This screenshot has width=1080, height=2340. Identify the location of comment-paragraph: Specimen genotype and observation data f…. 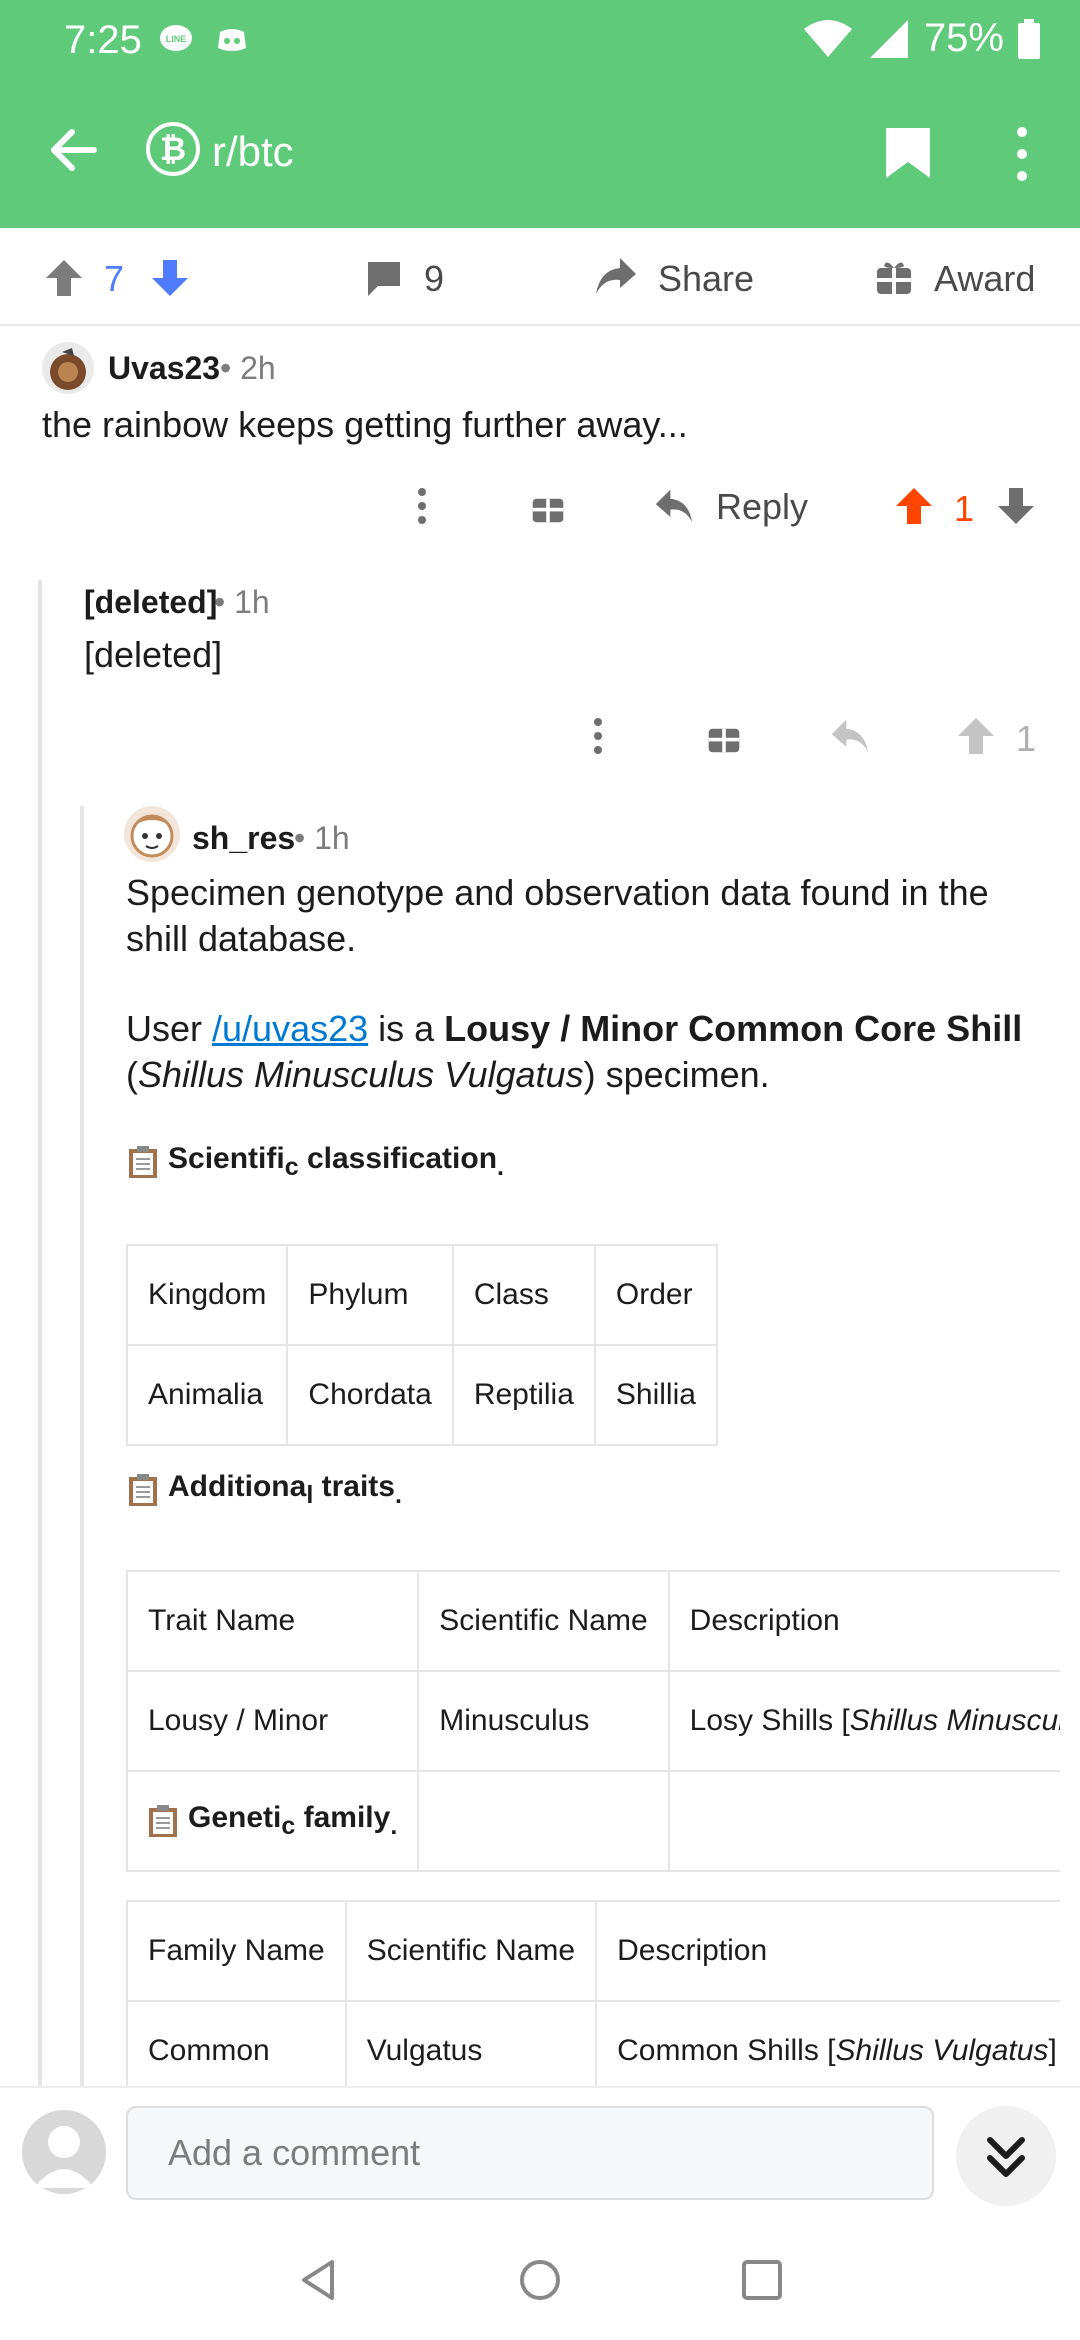
(557, 915).